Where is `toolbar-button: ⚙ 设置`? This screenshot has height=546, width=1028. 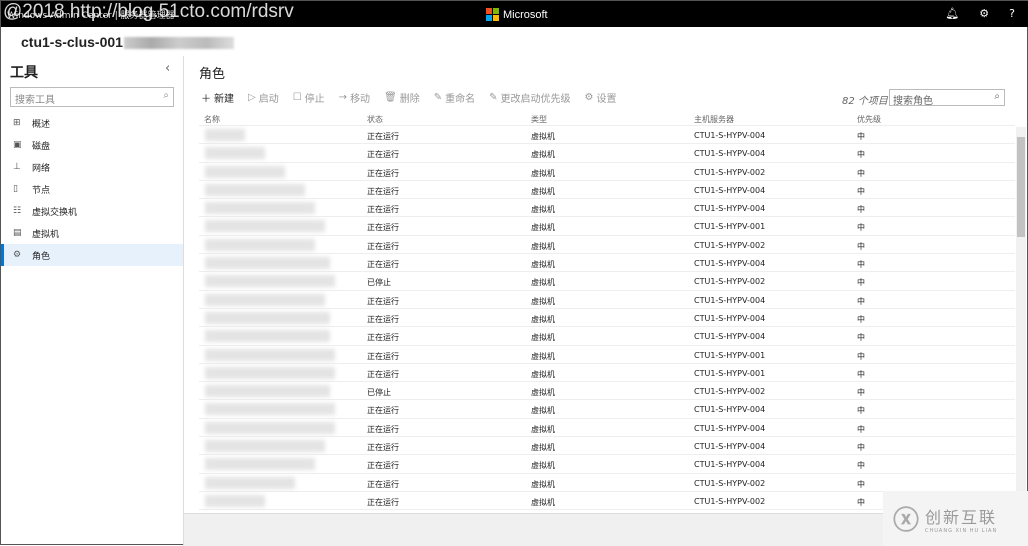 toolbar-button: ⚙ 设置 is located at coordinates (601, 97).